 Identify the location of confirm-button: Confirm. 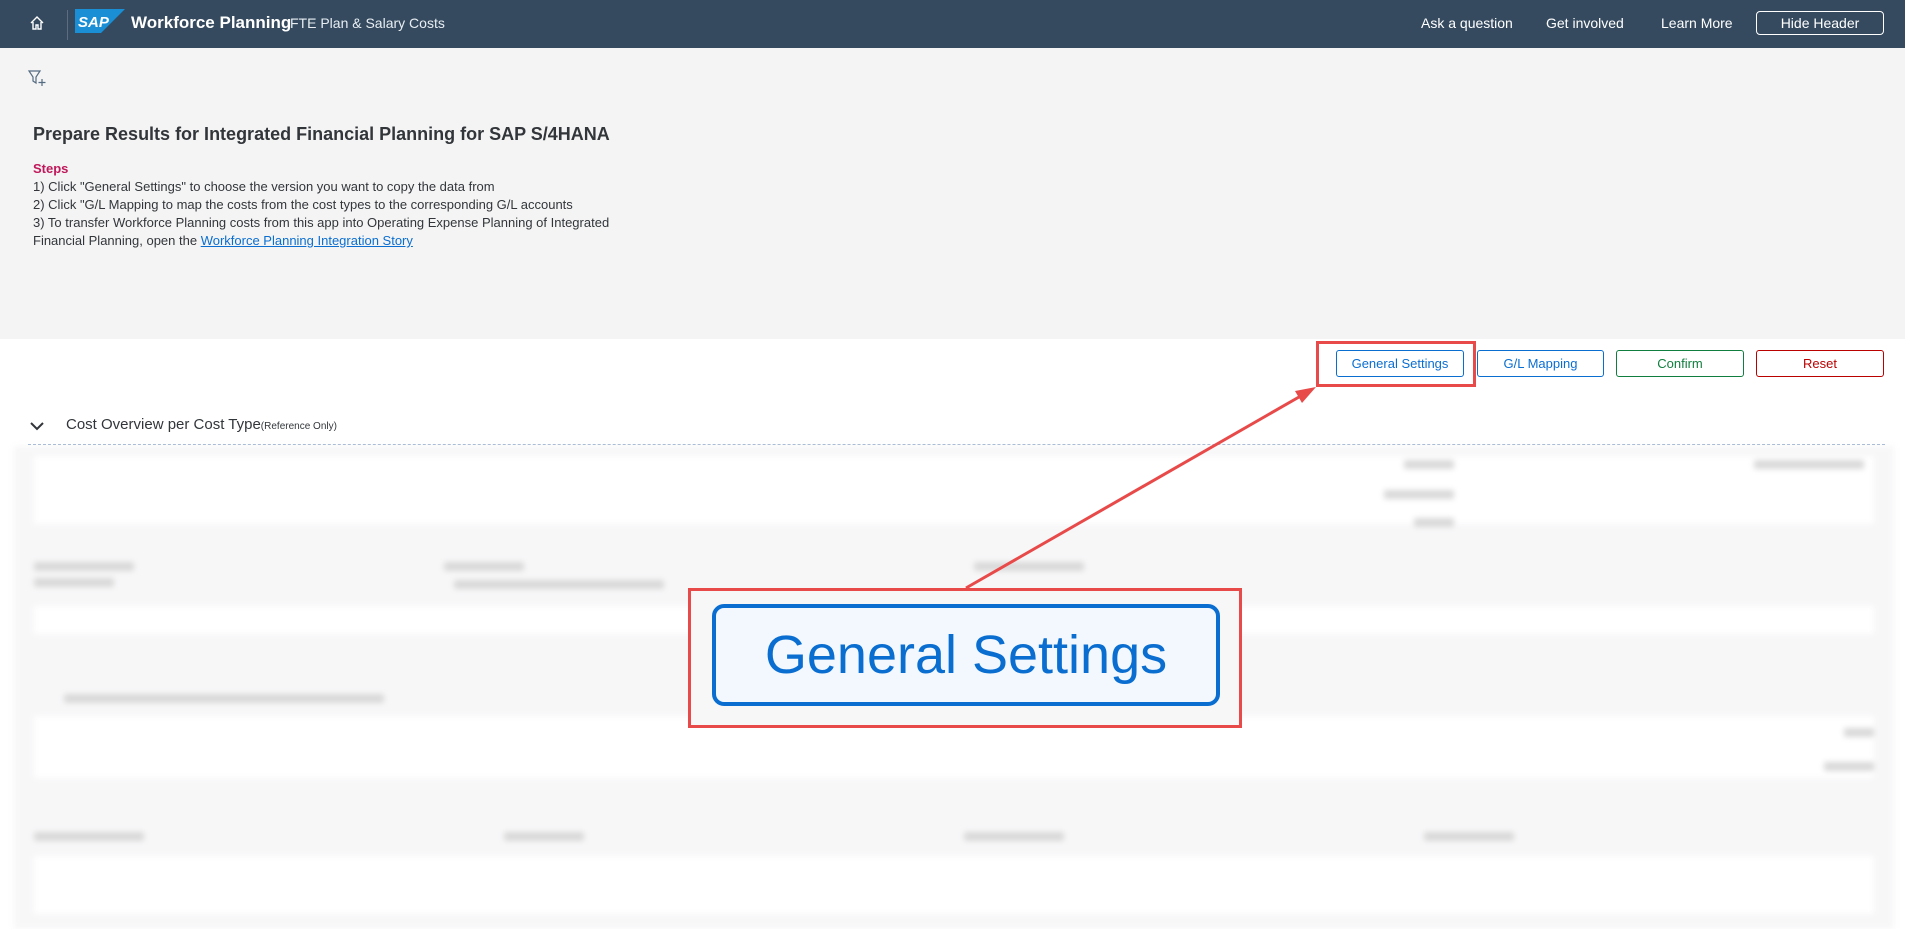
(1680, 363).